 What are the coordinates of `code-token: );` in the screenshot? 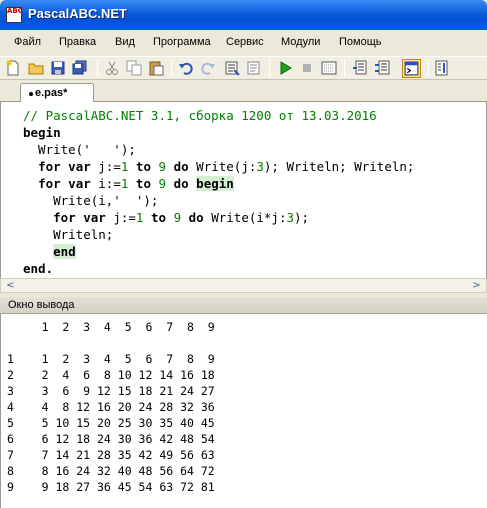 It's located at (302, 217).